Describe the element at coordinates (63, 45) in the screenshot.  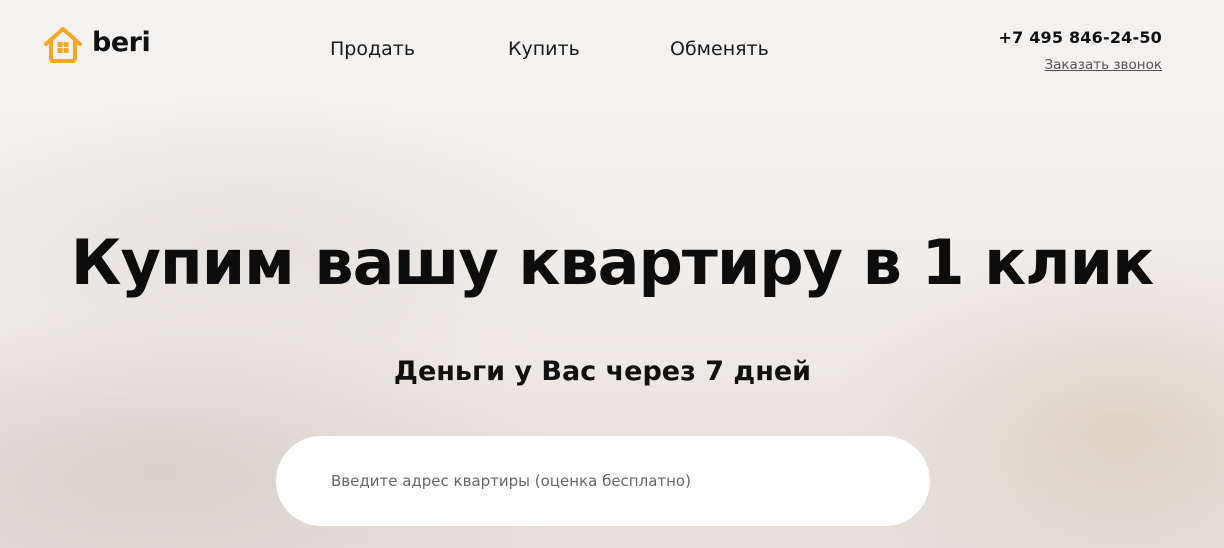
I see `house-icon` at that location.